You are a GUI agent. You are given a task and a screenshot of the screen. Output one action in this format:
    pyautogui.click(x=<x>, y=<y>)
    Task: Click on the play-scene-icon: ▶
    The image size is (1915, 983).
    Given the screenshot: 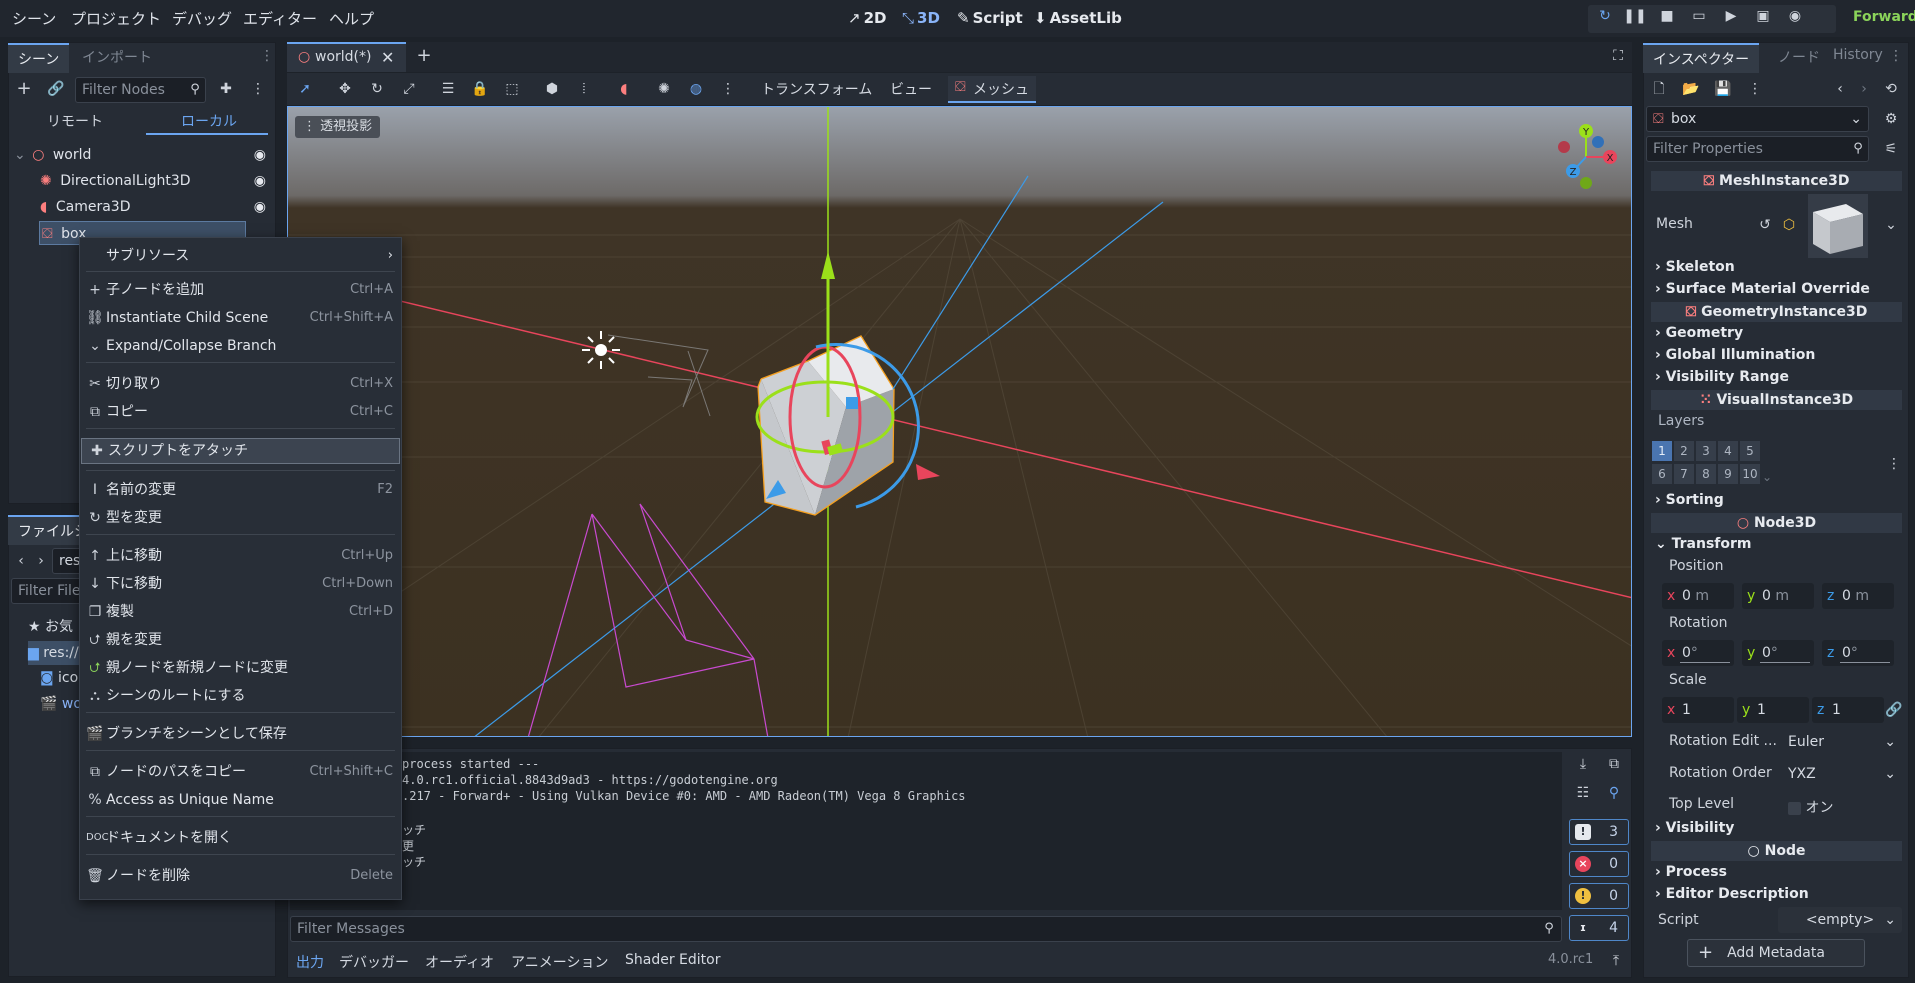 What is the action you would take?
    pyautogui.click(x=1731, y=19)
    